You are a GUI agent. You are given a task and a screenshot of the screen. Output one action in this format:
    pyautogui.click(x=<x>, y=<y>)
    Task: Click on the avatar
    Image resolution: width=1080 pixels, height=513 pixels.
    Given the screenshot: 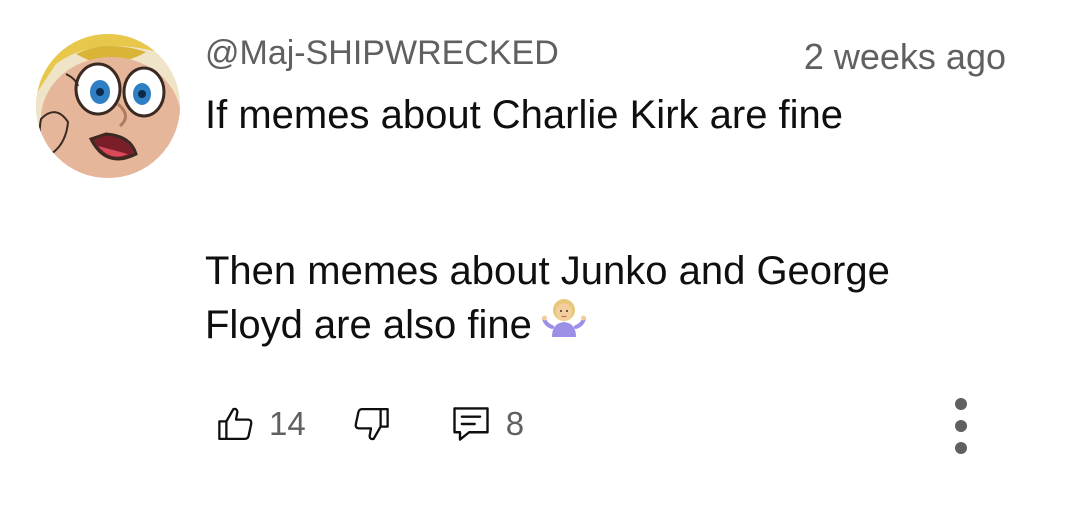 What is the action you would take?
    pyautogui.click(x=108, y=106)
    